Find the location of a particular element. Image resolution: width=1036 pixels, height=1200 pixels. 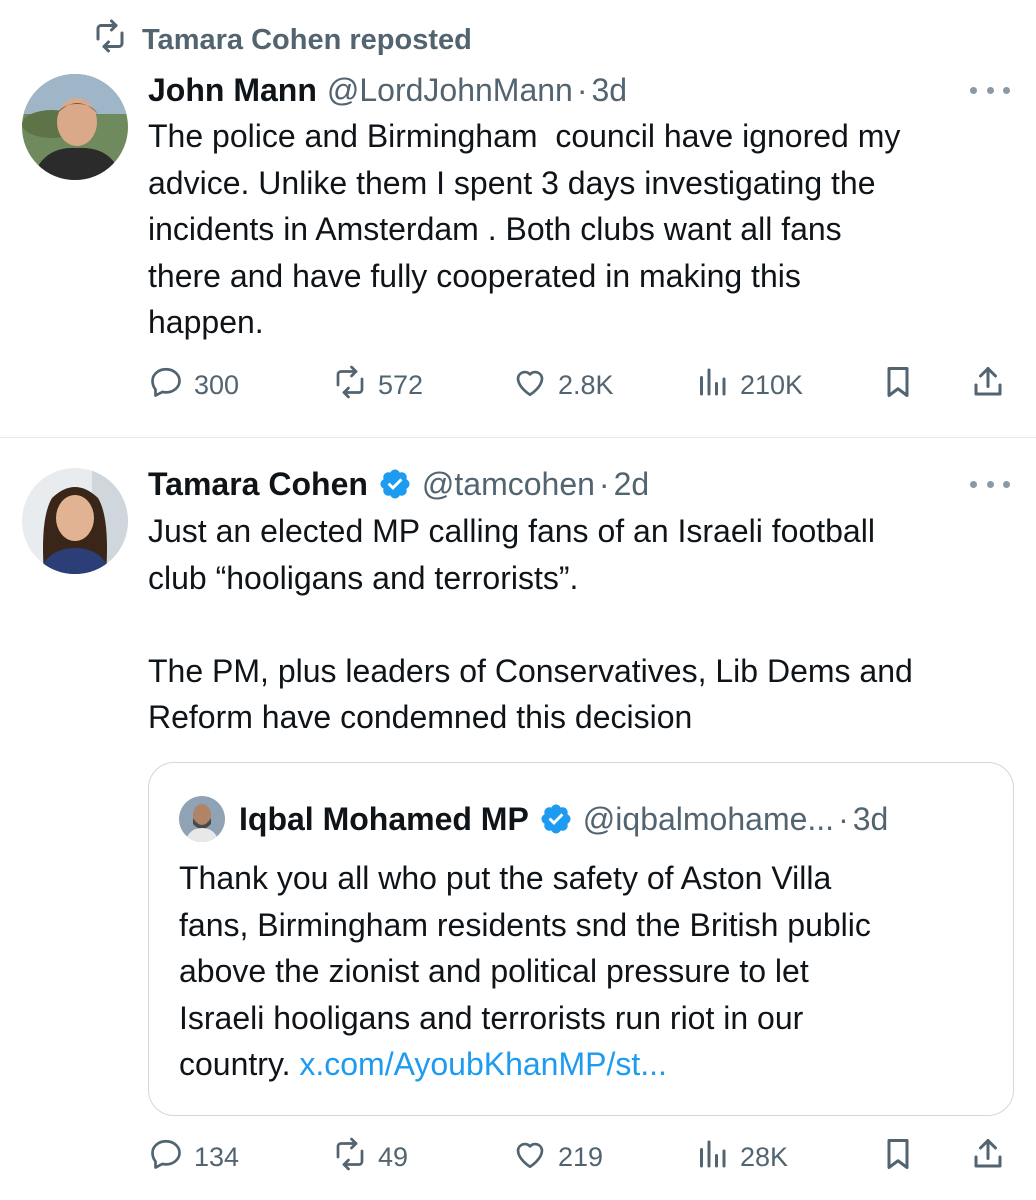

author-name: Tamara Cohen is located at coordinates (258, 484).